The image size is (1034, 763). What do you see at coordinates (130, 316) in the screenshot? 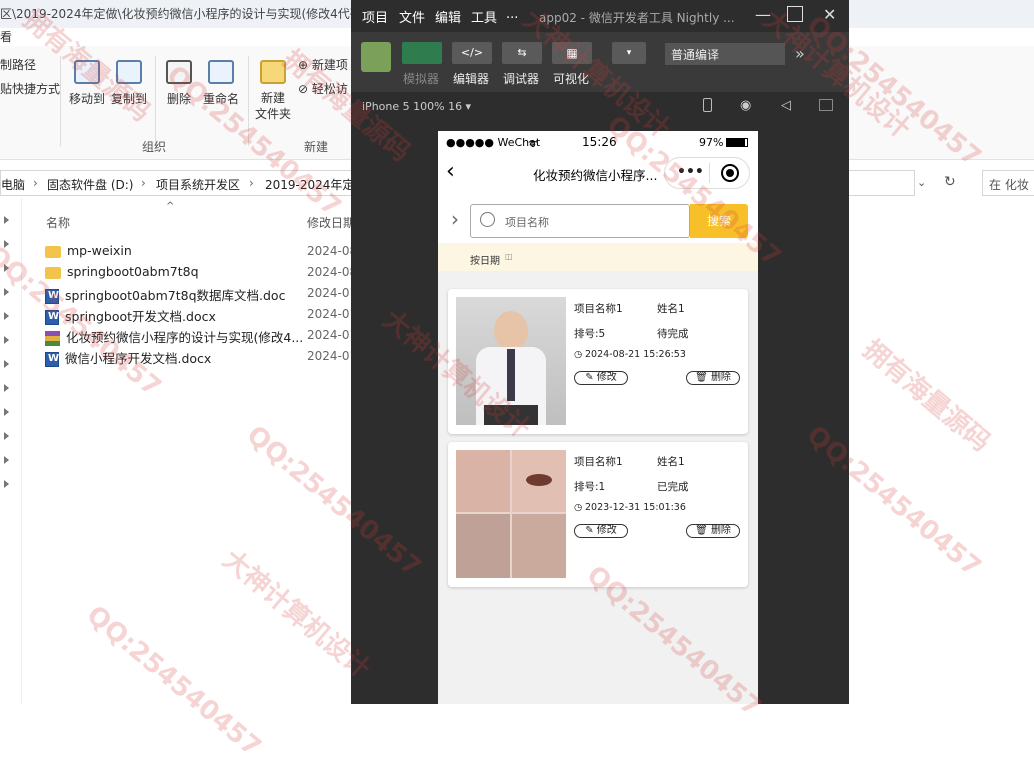
I see `file-row: springboot开发文档.docx` at bounding box center [130, 316].